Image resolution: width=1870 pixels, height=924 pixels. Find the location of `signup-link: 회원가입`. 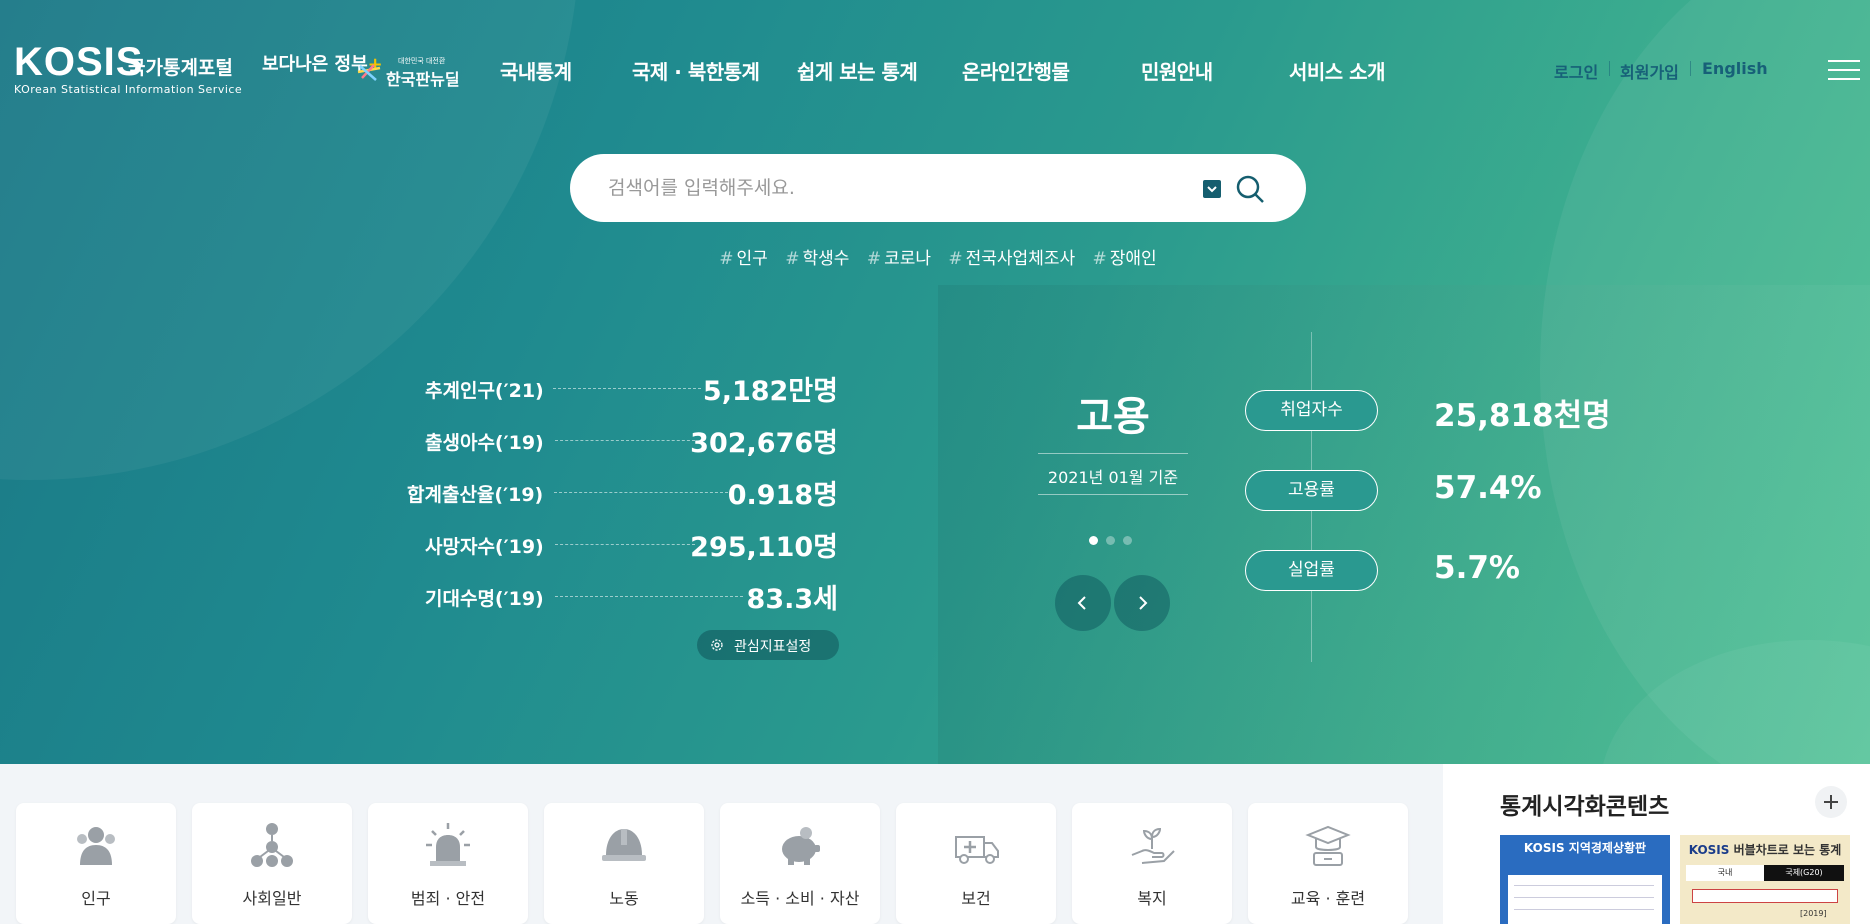

signup-link: 회원가입 is located at coordinates (1649, 71).